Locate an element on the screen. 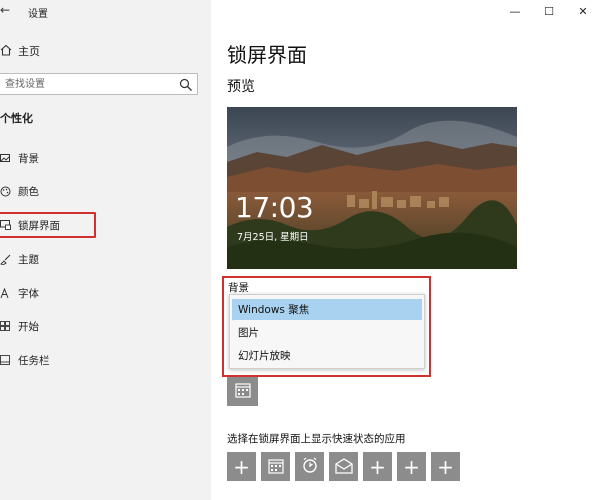  font-icon is located at coordinates (6, 293).